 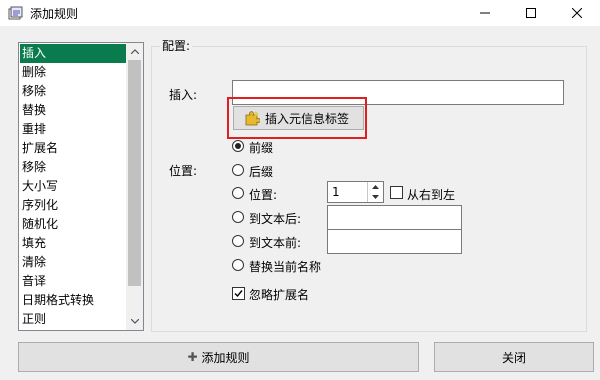 What do you see at coordinates (134, 173) in the screenshot?
I see `scroll-thumb` at bounding box center [134, 173].